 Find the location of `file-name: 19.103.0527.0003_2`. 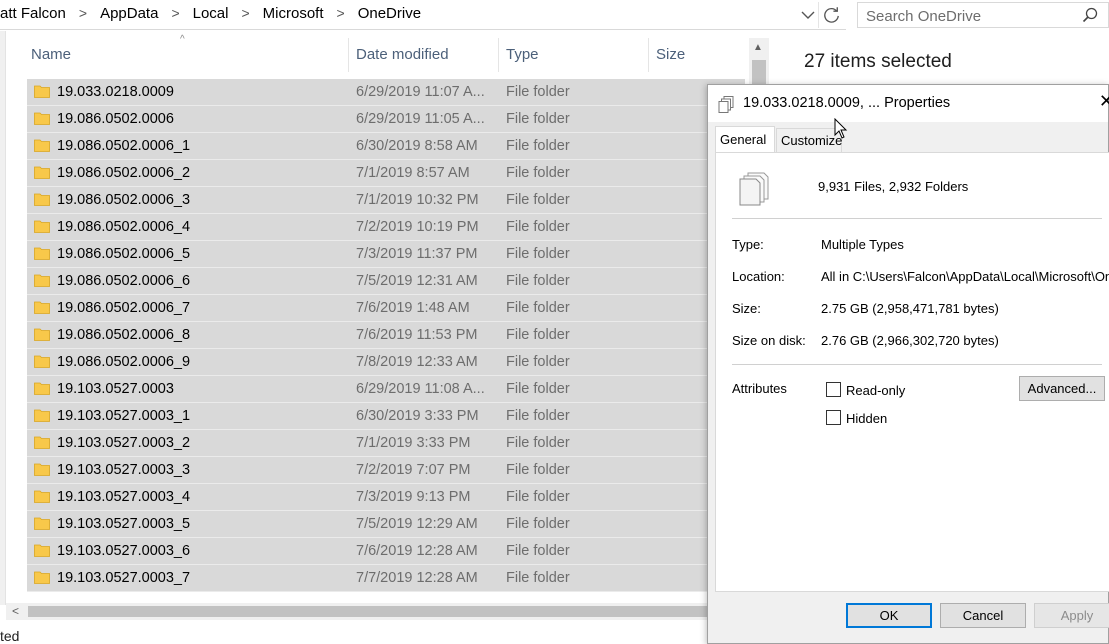

file-name: 19.103.0527.0003_2 is located at coordinates (123, 443).